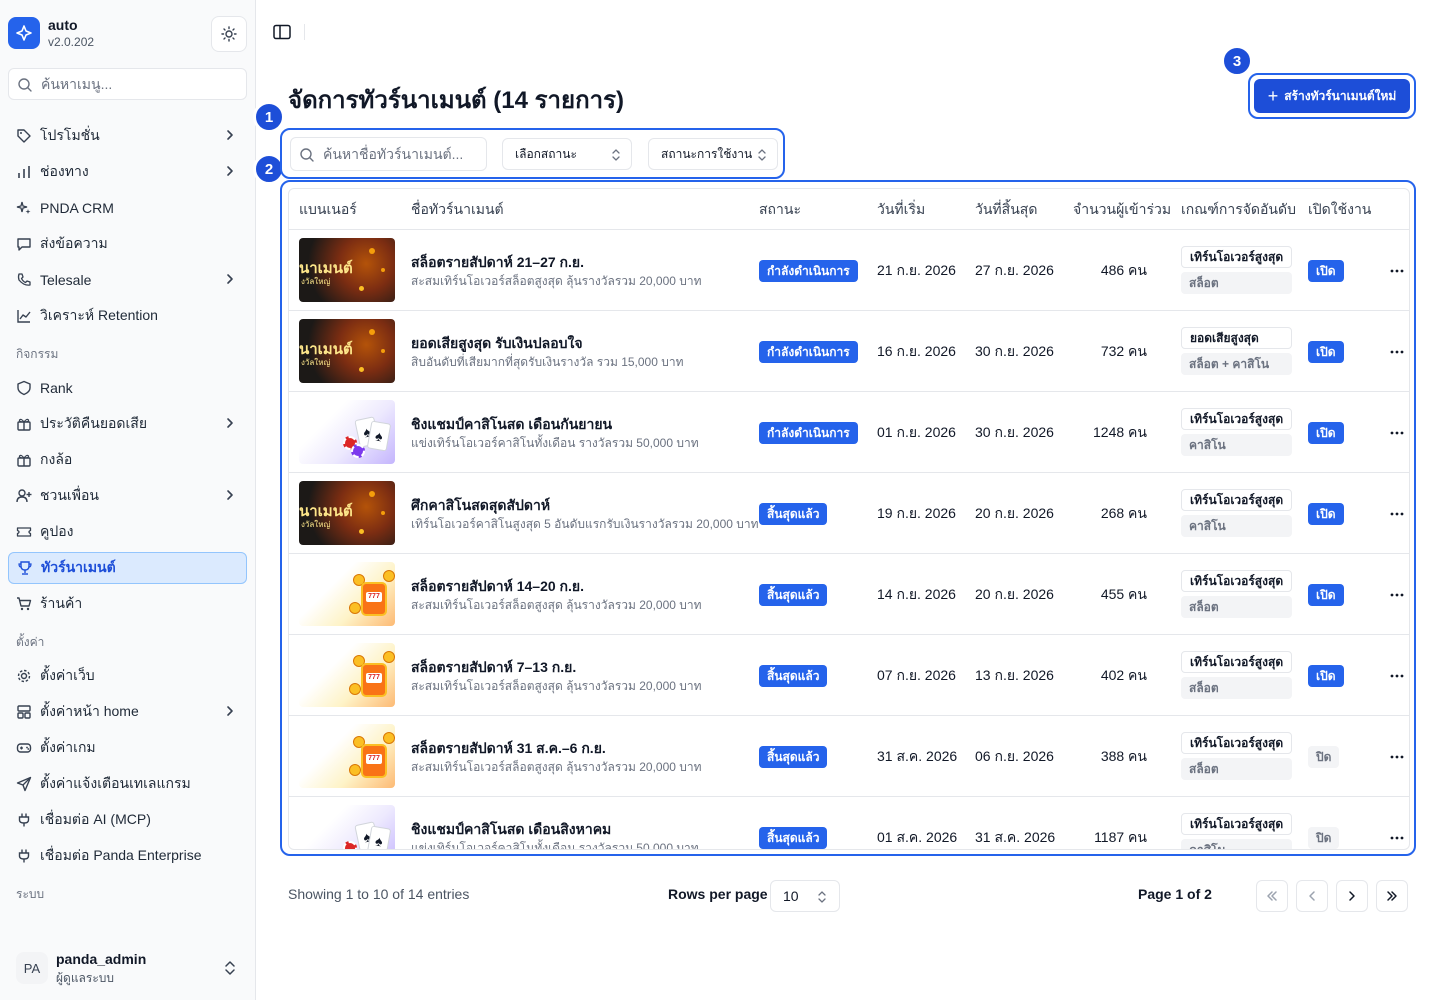 The height and width of the screenshot is (1000, 1440). I want to click on plug-icon, so click(24, 820).